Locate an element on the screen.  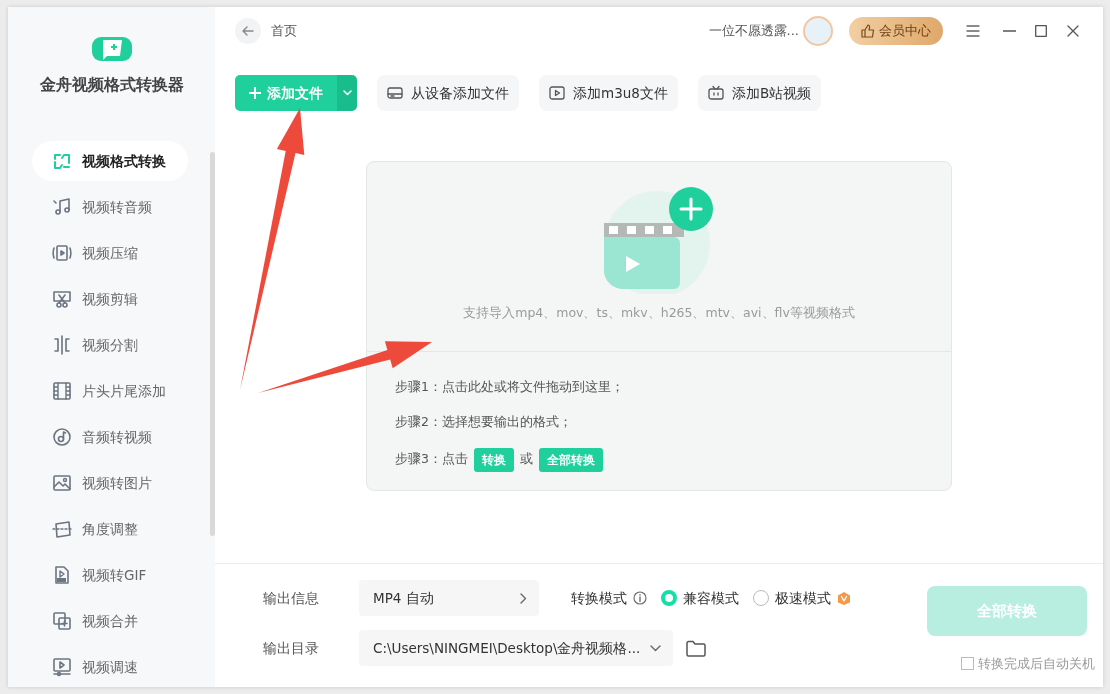
speed-screen-icon is located at coordinates (62, 667).